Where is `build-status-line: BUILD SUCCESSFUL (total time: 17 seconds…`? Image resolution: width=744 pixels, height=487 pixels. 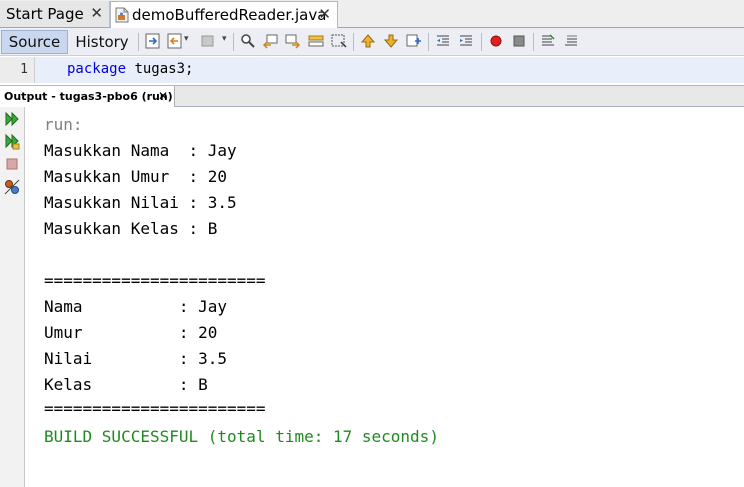 build-status-line: BUILD SUCCESSFUL (total time: 17 seconds… is located at coordinates (241, 436).